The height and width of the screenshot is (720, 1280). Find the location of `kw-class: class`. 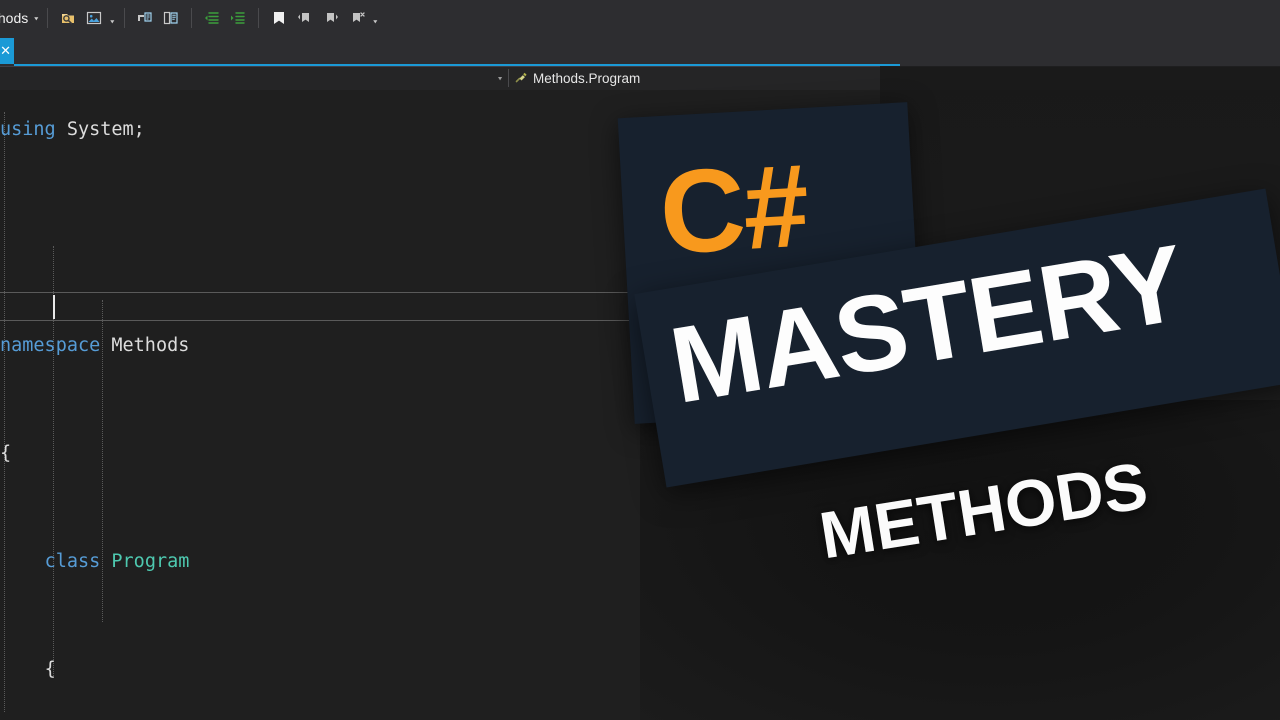

kw-class: class is located at coordinates (72, 561).